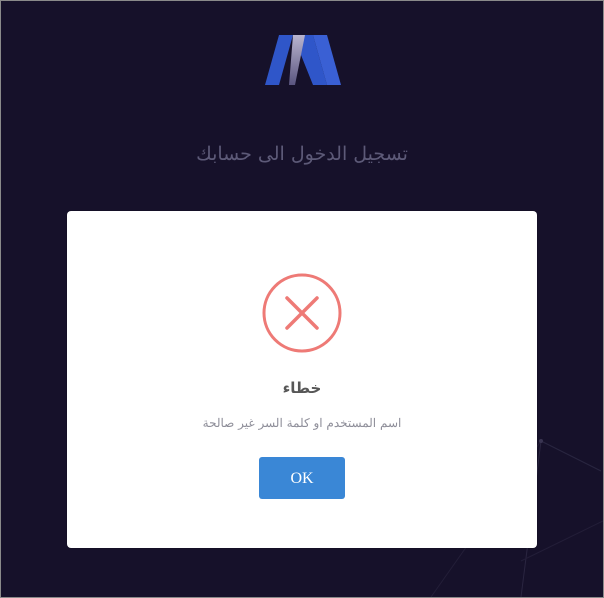 The width and height of the screenshot is (604, 598). Describe the element at coordinates (302, 478) in the screenshot. I see `ok-button: OK` at that location.